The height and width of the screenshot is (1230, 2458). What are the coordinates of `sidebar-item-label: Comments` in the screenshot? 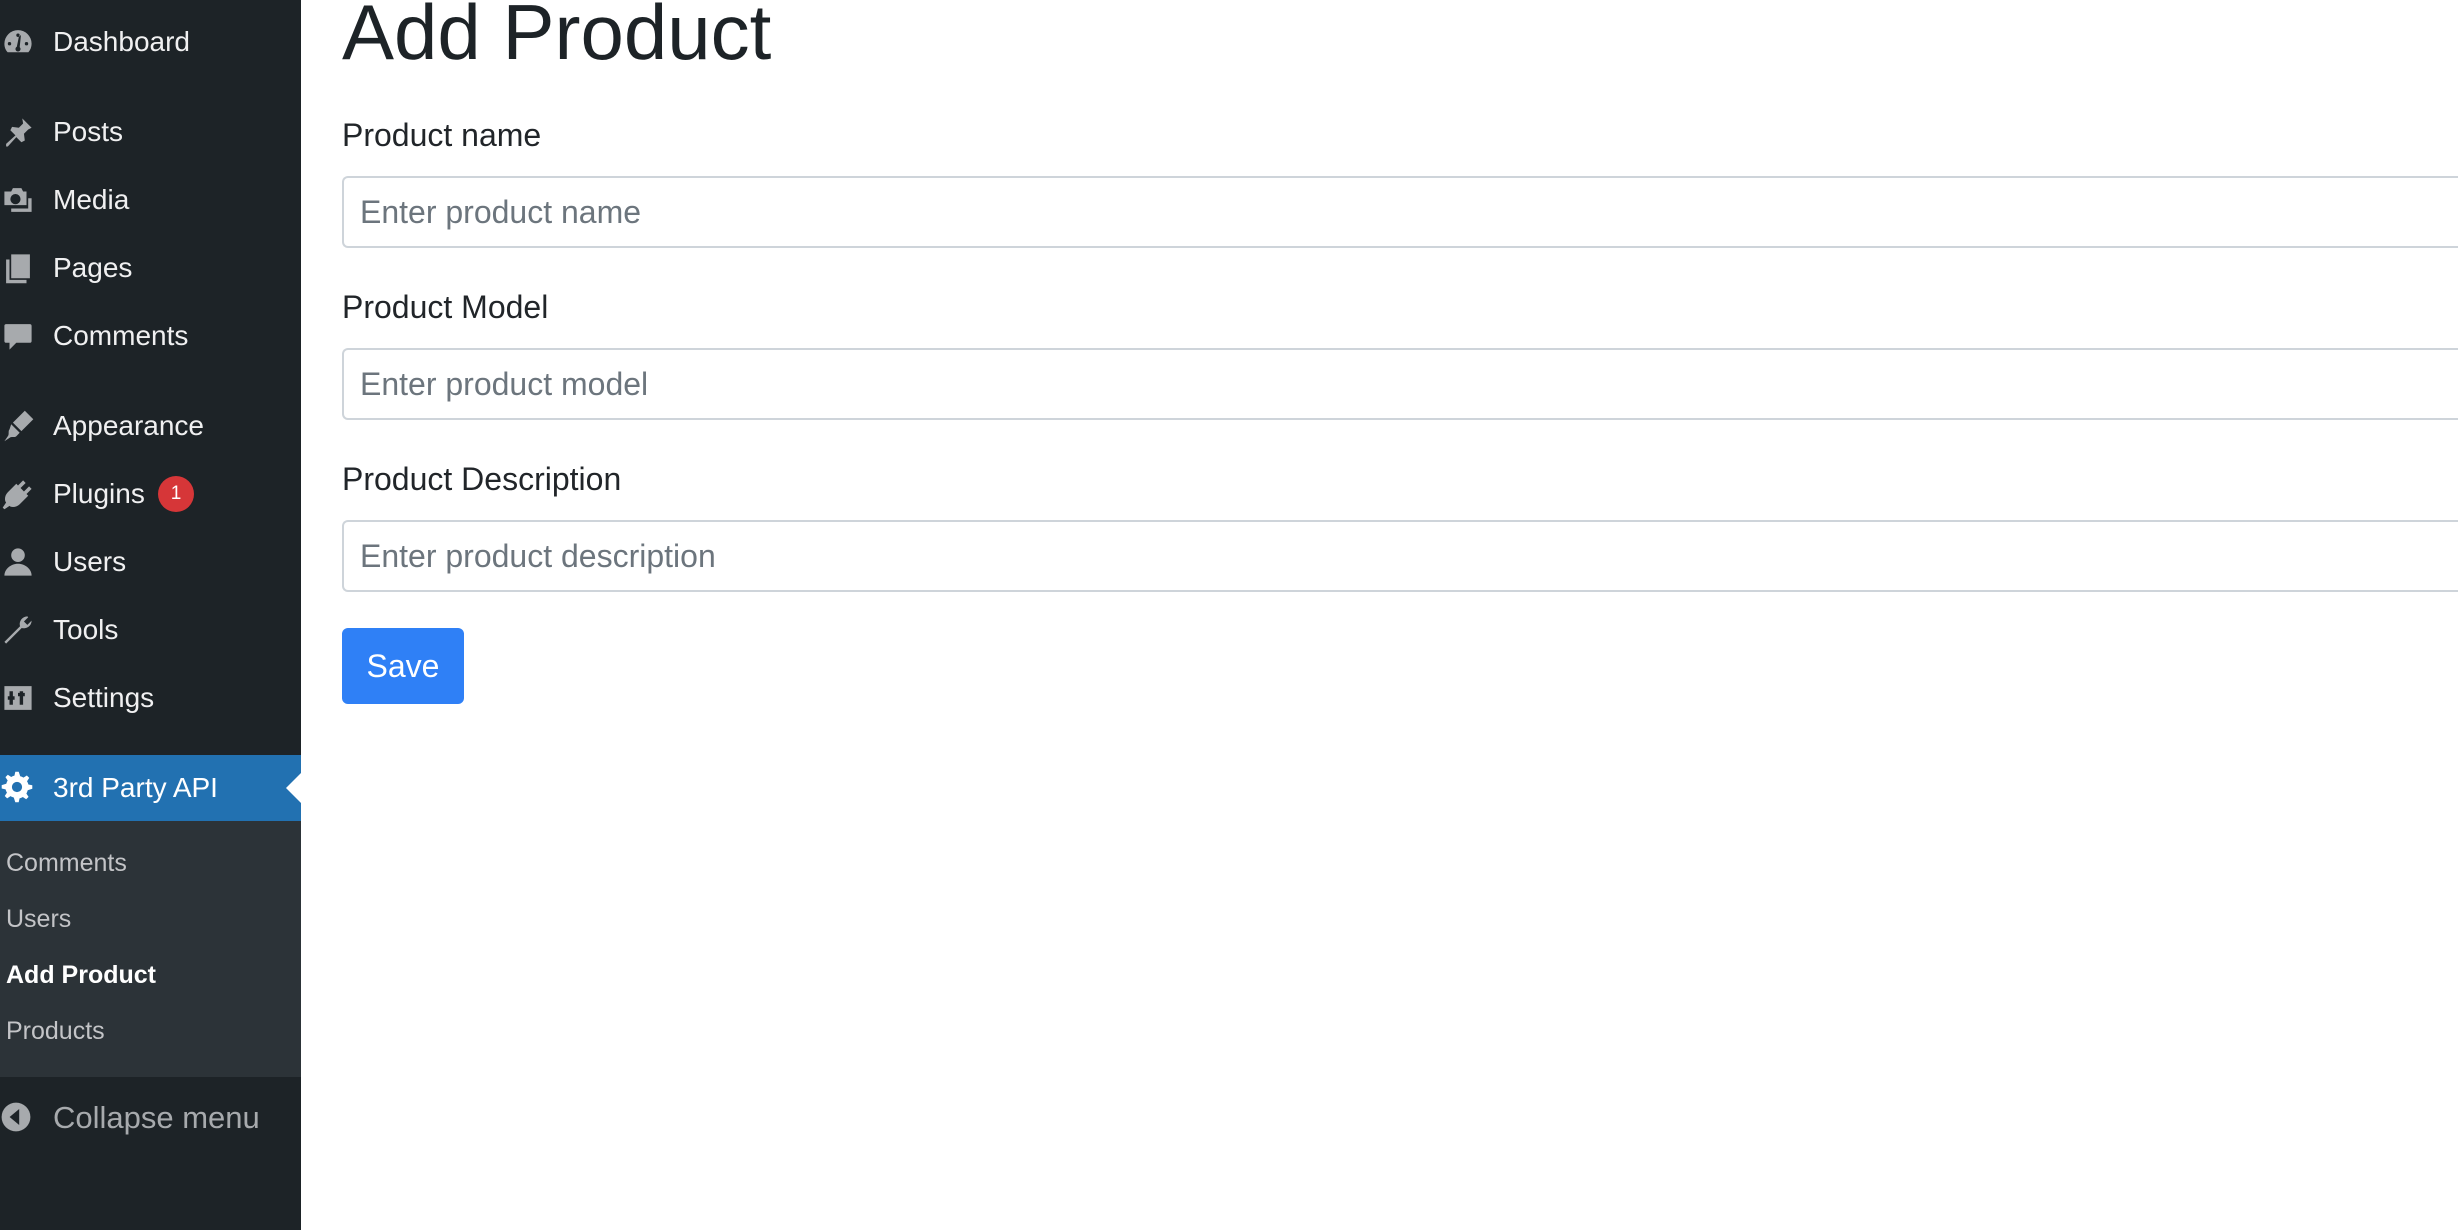 It's located at (121, 335).